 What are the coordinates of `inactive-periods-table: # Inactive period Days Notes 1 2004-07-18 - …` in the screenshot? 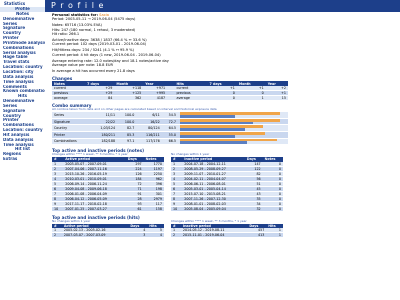 It's located at (227, 184).